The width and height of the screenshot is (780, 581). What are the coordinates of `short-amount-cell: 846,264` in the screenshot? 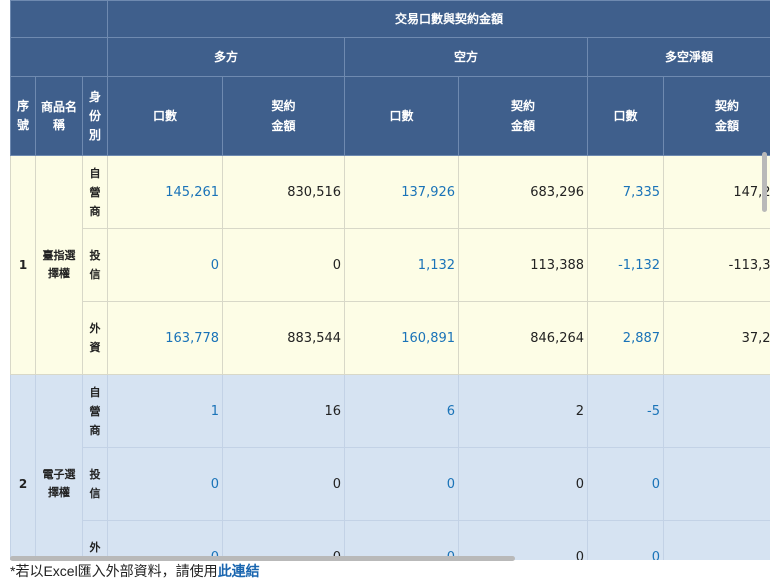 It's located at (523, 338).